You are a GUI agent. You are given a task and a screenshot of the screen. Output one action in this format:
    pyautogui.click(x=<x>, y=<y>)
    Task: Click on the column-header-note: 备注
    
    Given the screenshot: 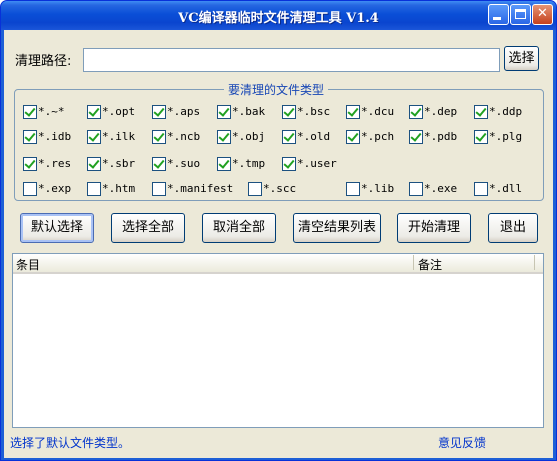 What is the action you would take?
    pyautogui.click(x=430, y=264)
    